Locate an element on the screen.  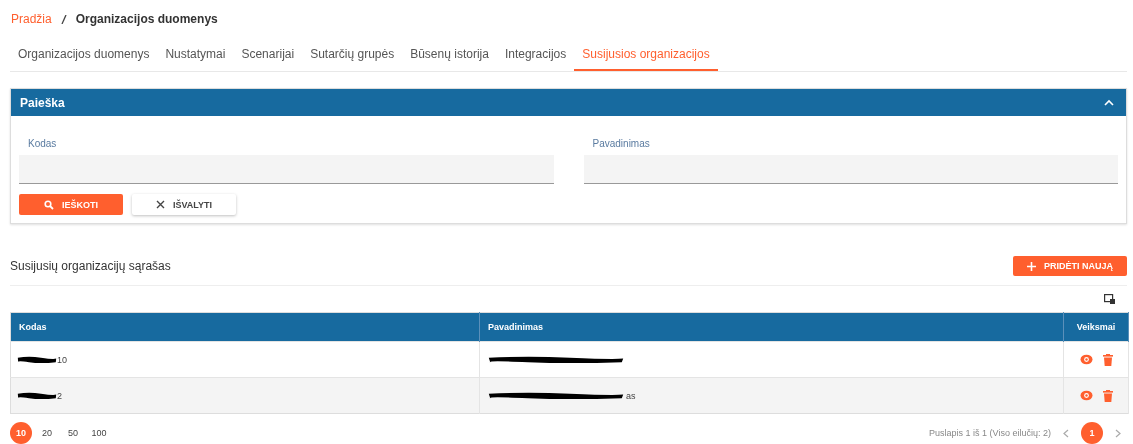
collapse-icon is located at coordinates (1109, 102).